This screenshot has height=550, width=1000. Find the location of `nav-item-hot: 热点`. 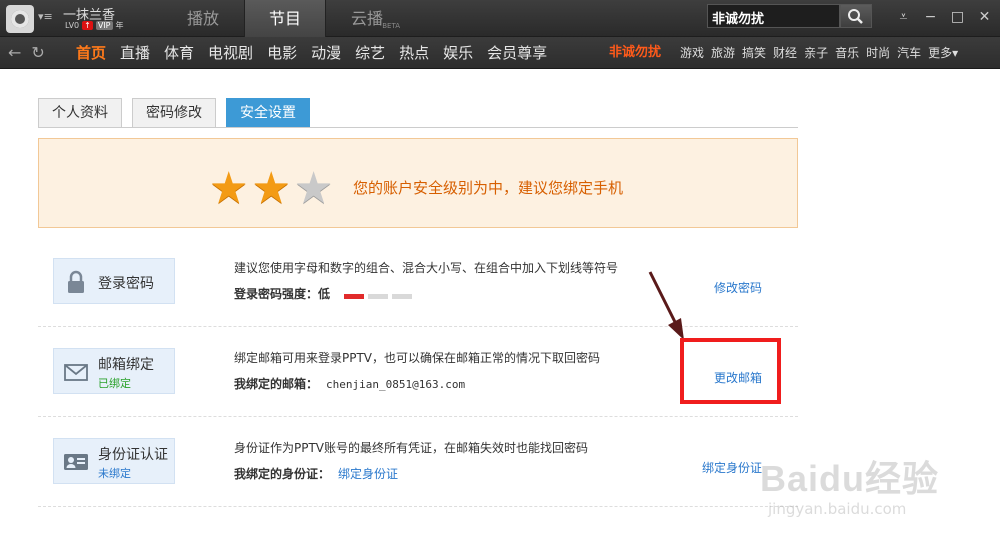

nav-item-hot: 热点 is located at coordinates (414, 53).